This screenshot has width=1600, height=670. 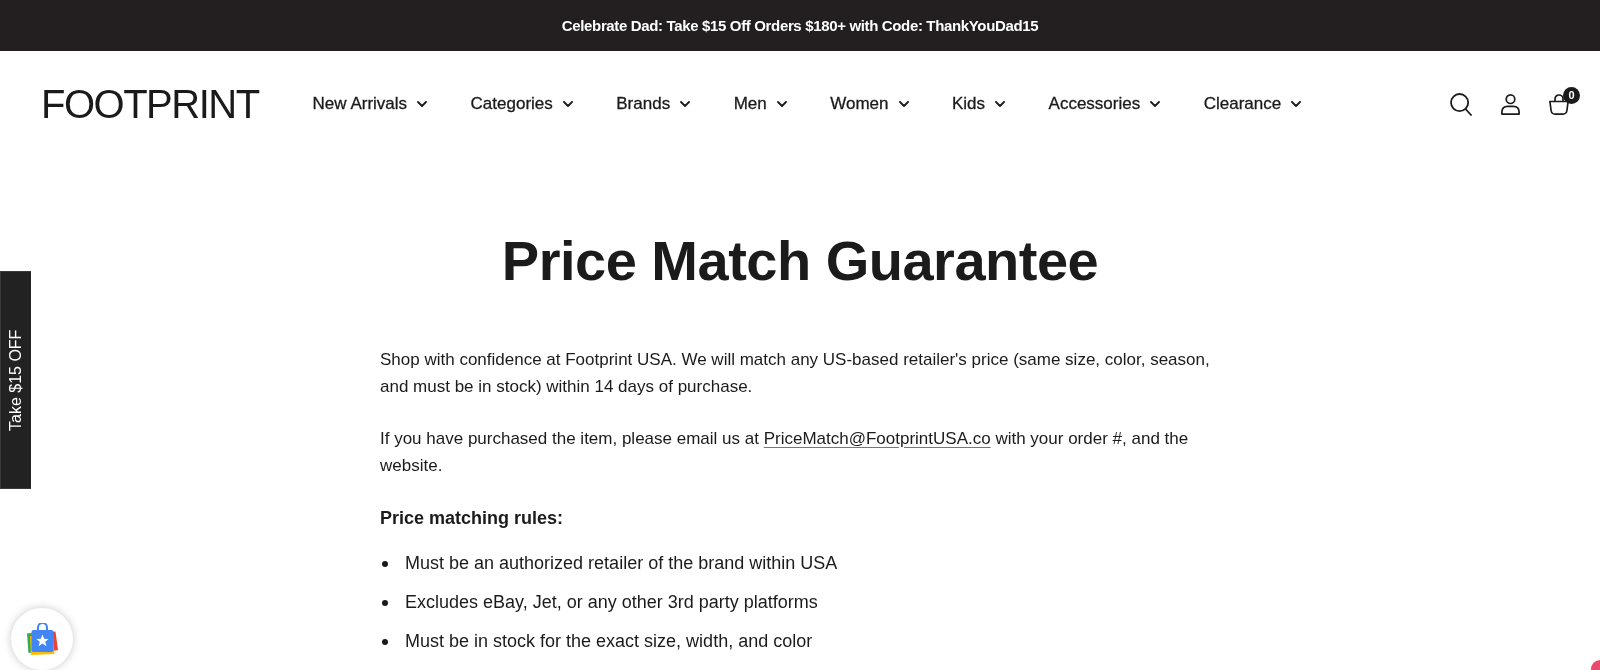 What do you see at coordinates (1510, 104) in the screenshot?
I see `account-icon` at bounding box center [1510, 104].